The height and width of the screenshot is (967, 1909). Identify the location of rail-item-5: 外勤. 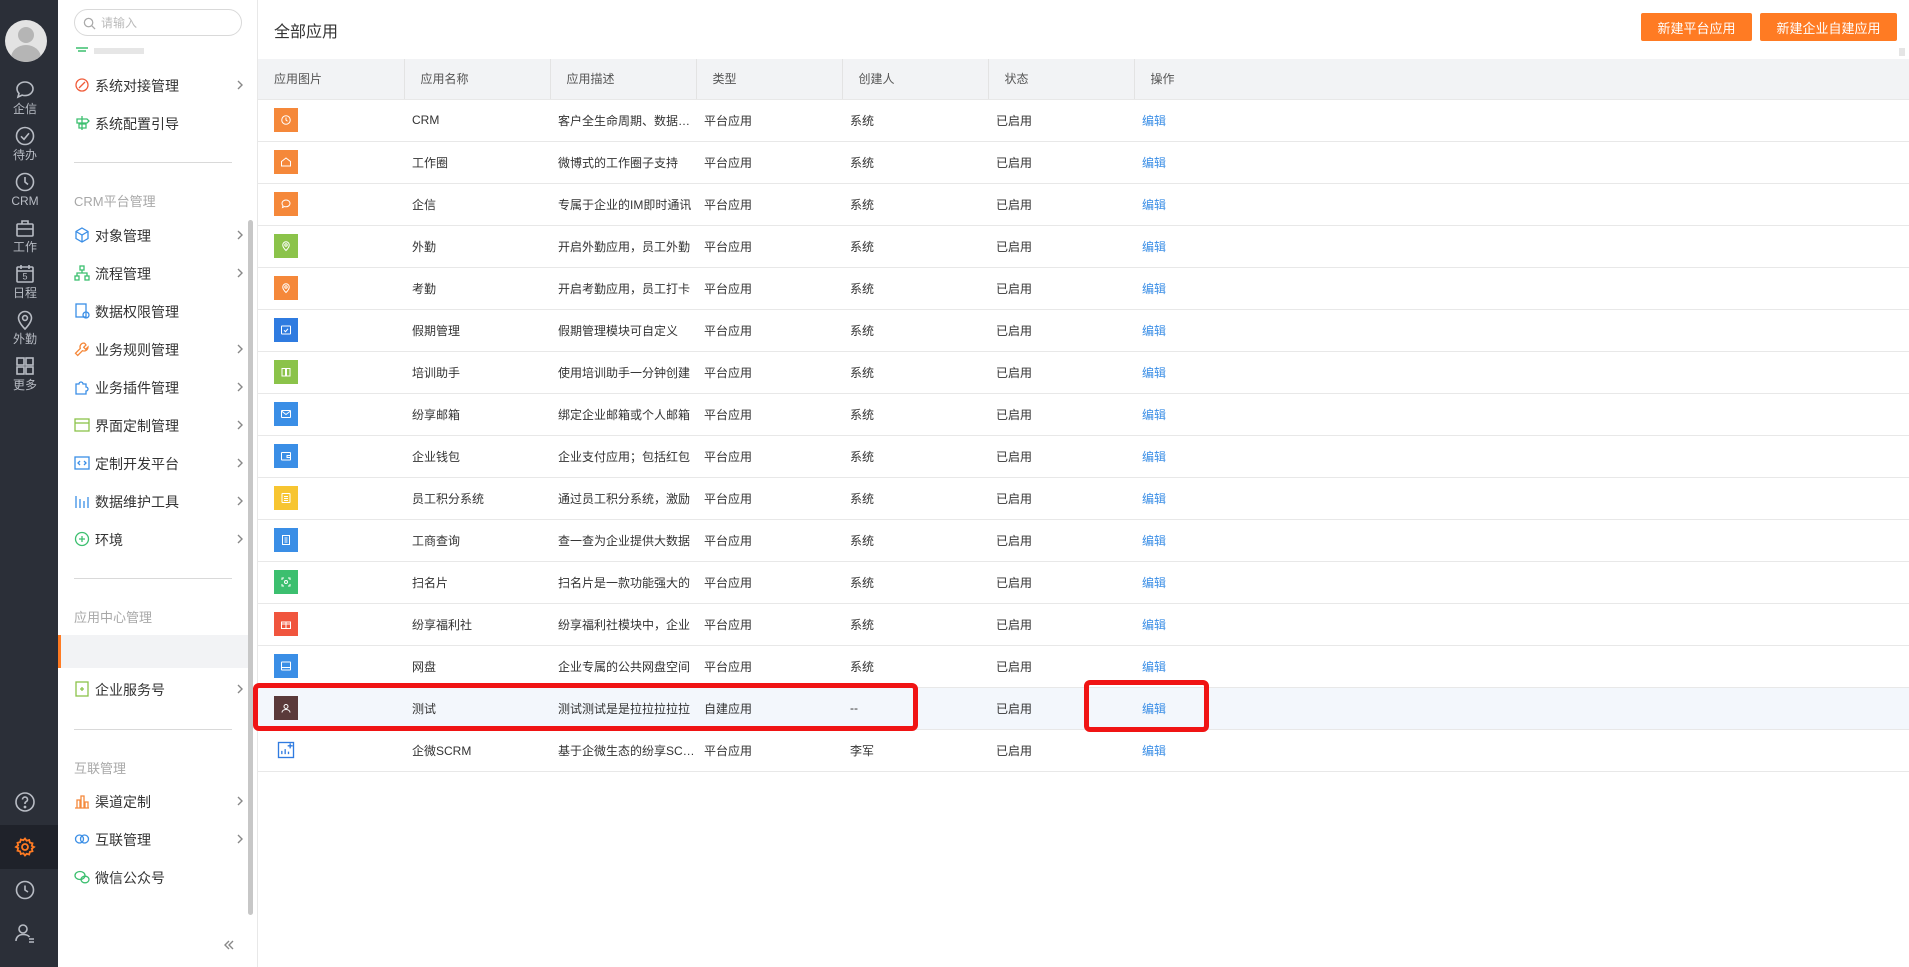
(25, 334).